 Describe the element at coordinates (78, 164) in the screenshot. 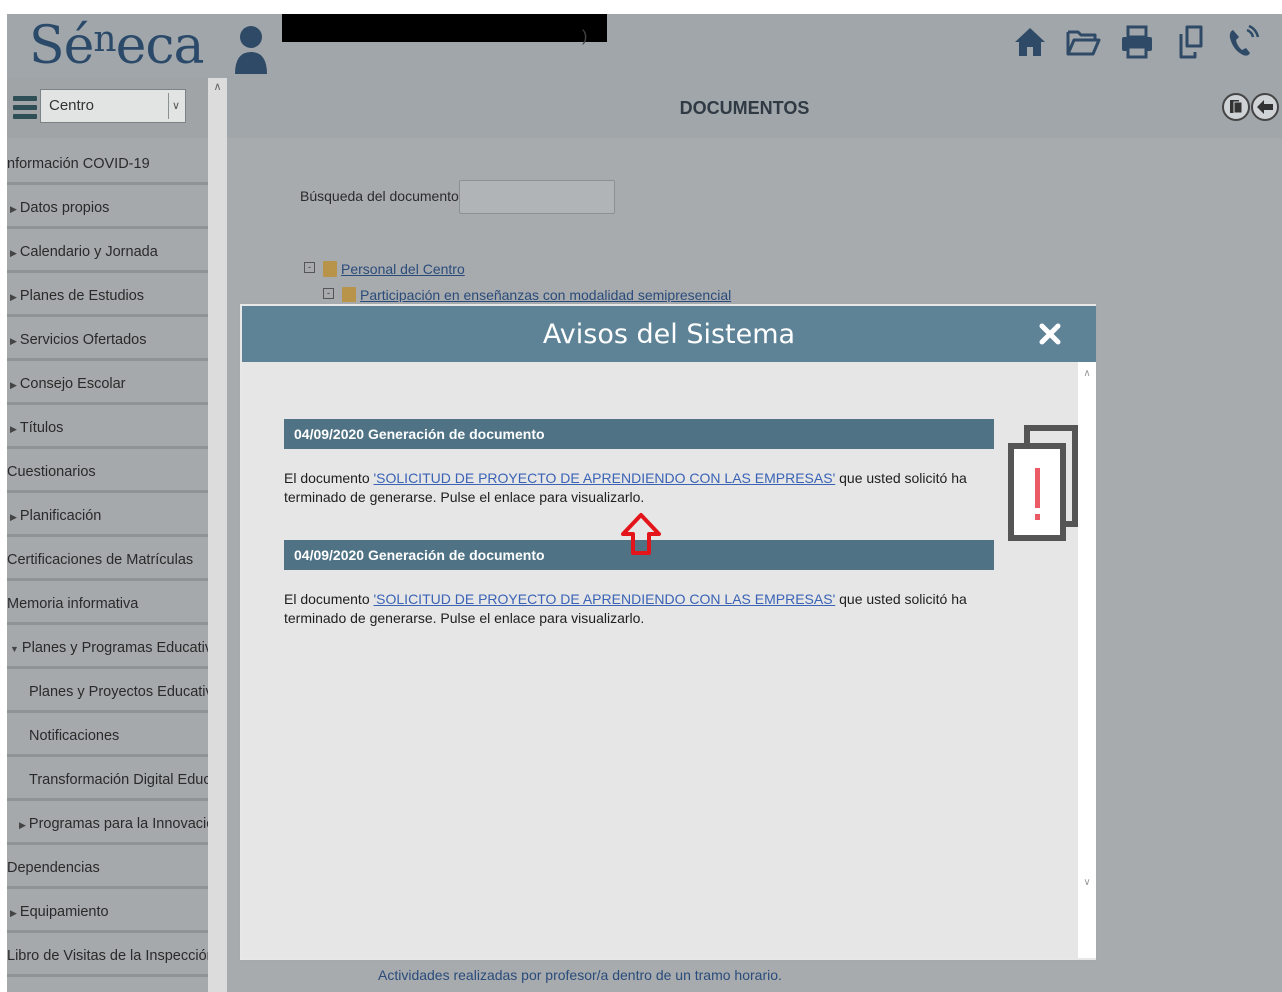

I see `sidebar-item-label: nformación COVID-19` at that location.